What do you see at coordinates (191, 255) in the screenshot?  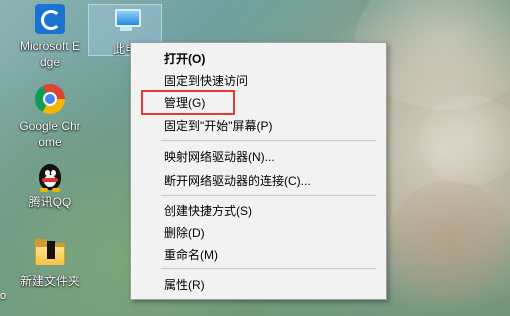 I see `menu-item-rename: 重命名(M)` at bounding box center [191, 255].